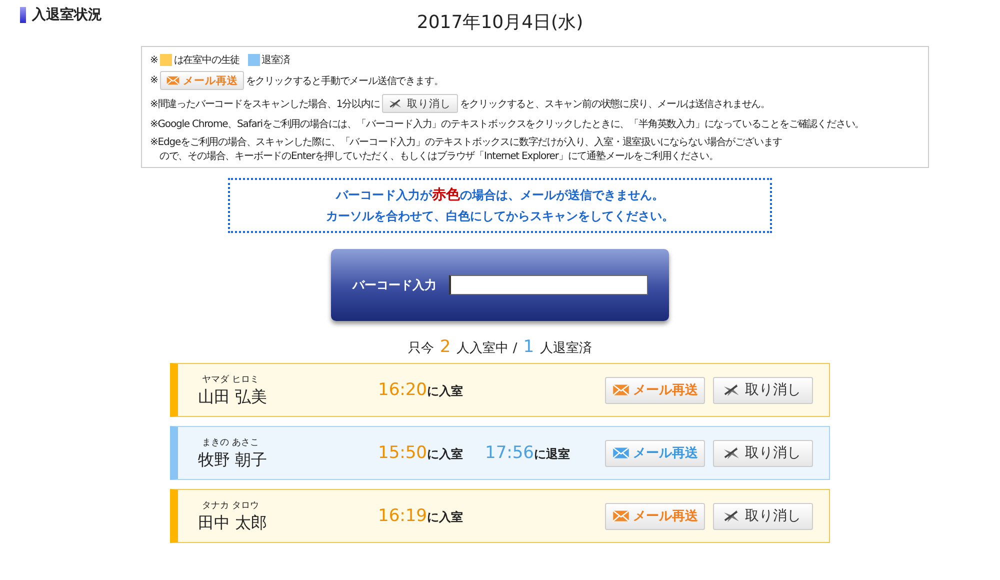  What do you see at coordinates (615, 104) in the screenshot?
I see `note-text: をクリックすると、スキャン前の状態に戻り、メールは送信されません。` at bounding box center [615, 104].